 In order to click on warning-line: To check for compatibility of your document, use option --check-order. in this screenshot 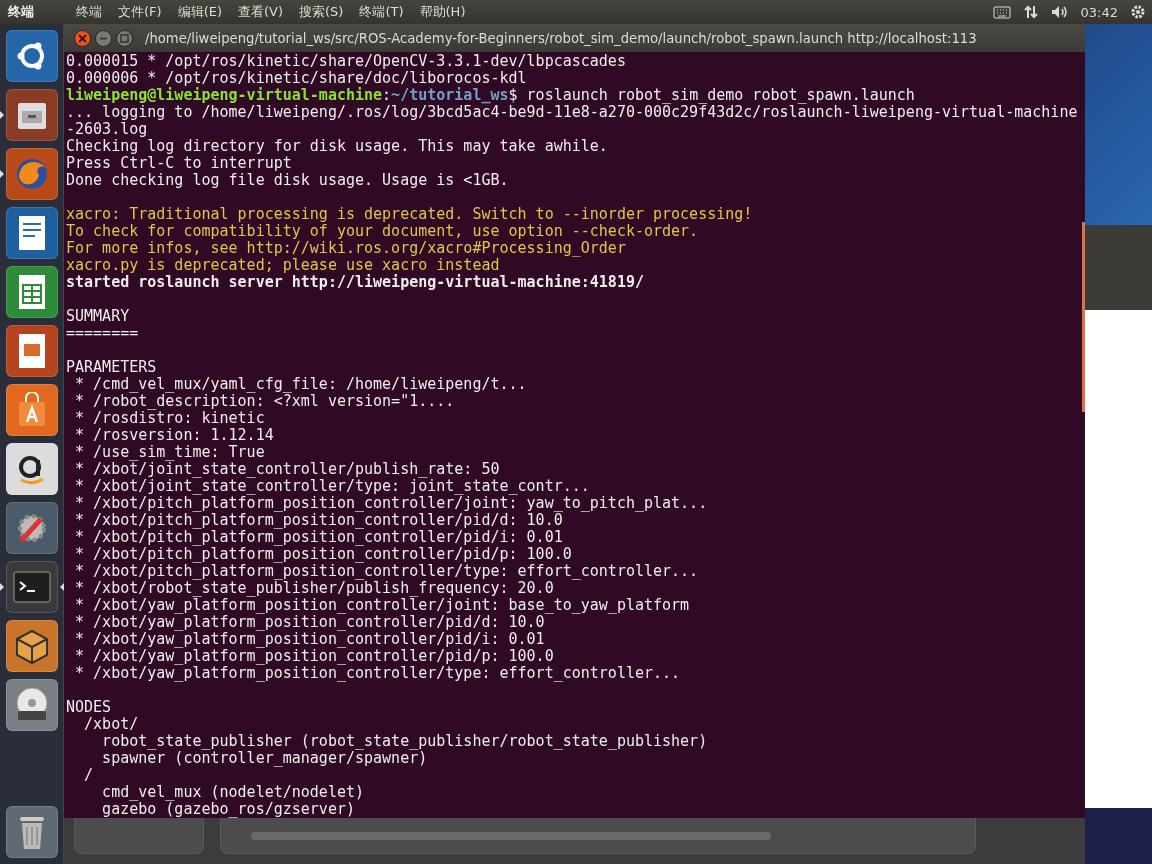, I will do `click(383, 231)`.